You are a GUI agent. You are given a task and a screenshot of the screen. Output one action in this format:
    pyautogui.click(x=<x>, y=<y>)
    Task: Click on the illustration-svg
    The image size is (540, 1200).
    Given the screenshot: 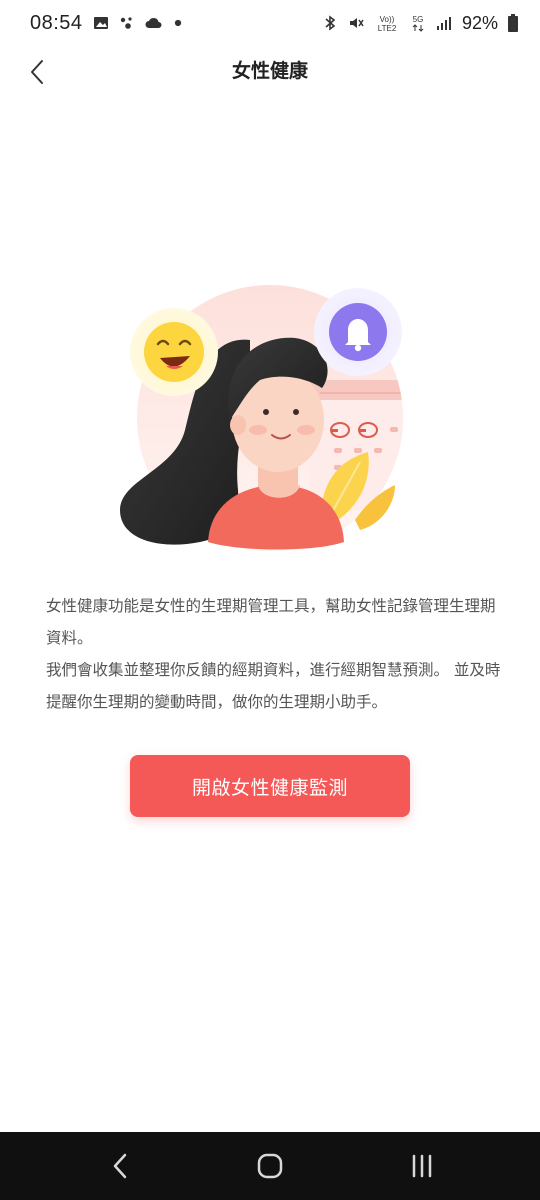 What is the action you would take?
    pyautogui.click(x=261, y=418)
    